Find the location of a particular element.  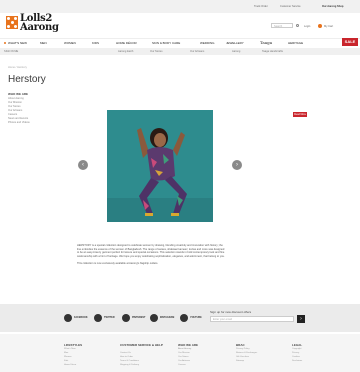

nav-kids: KIDS is located at coordinates (95, 43).